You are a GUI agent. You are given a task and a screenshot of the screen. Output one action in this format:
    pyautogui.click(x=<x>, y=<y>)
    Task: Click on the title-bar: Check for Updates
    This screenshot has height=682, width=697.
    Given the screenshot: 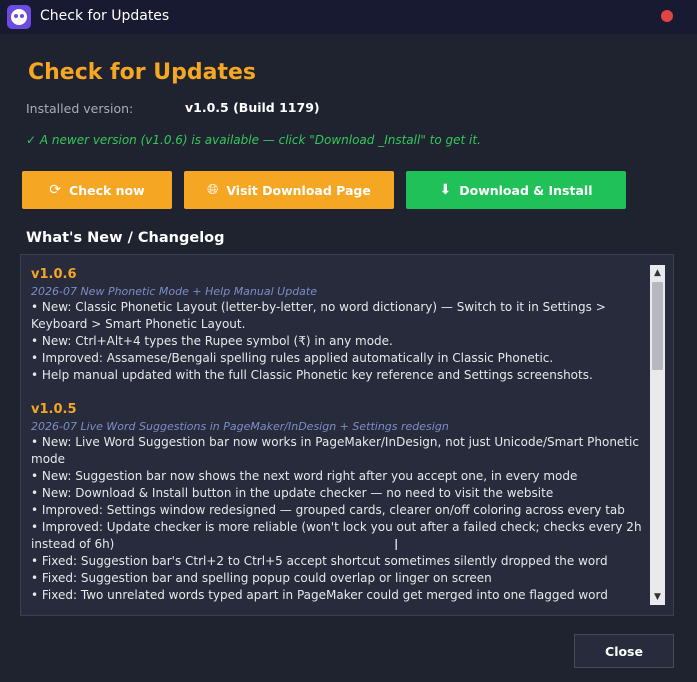 What is the action you would take?
    pyautogui.click(x=348, y=17)
    